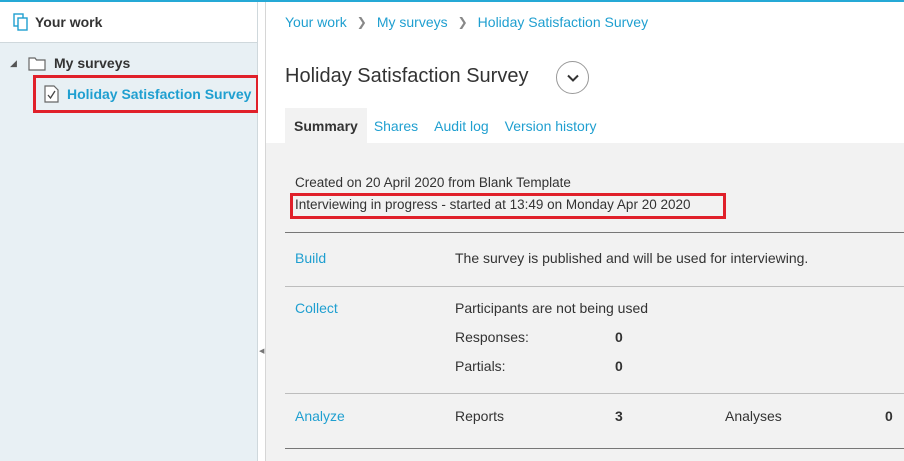 The height and width of the screenshot is (461, 904). I want to click on tab-version-history: Version history, so click(551, 125).